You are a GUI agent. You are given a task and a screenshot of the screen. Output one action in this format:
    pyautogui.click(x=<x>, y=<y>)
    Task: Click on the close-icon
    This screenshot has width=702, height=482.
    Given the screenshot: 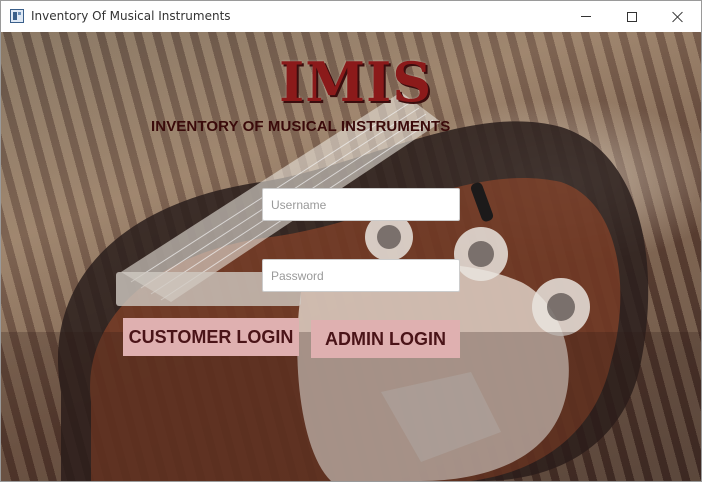 What is the action you would take?
    pyautogui.click(x=678, y=17)
    